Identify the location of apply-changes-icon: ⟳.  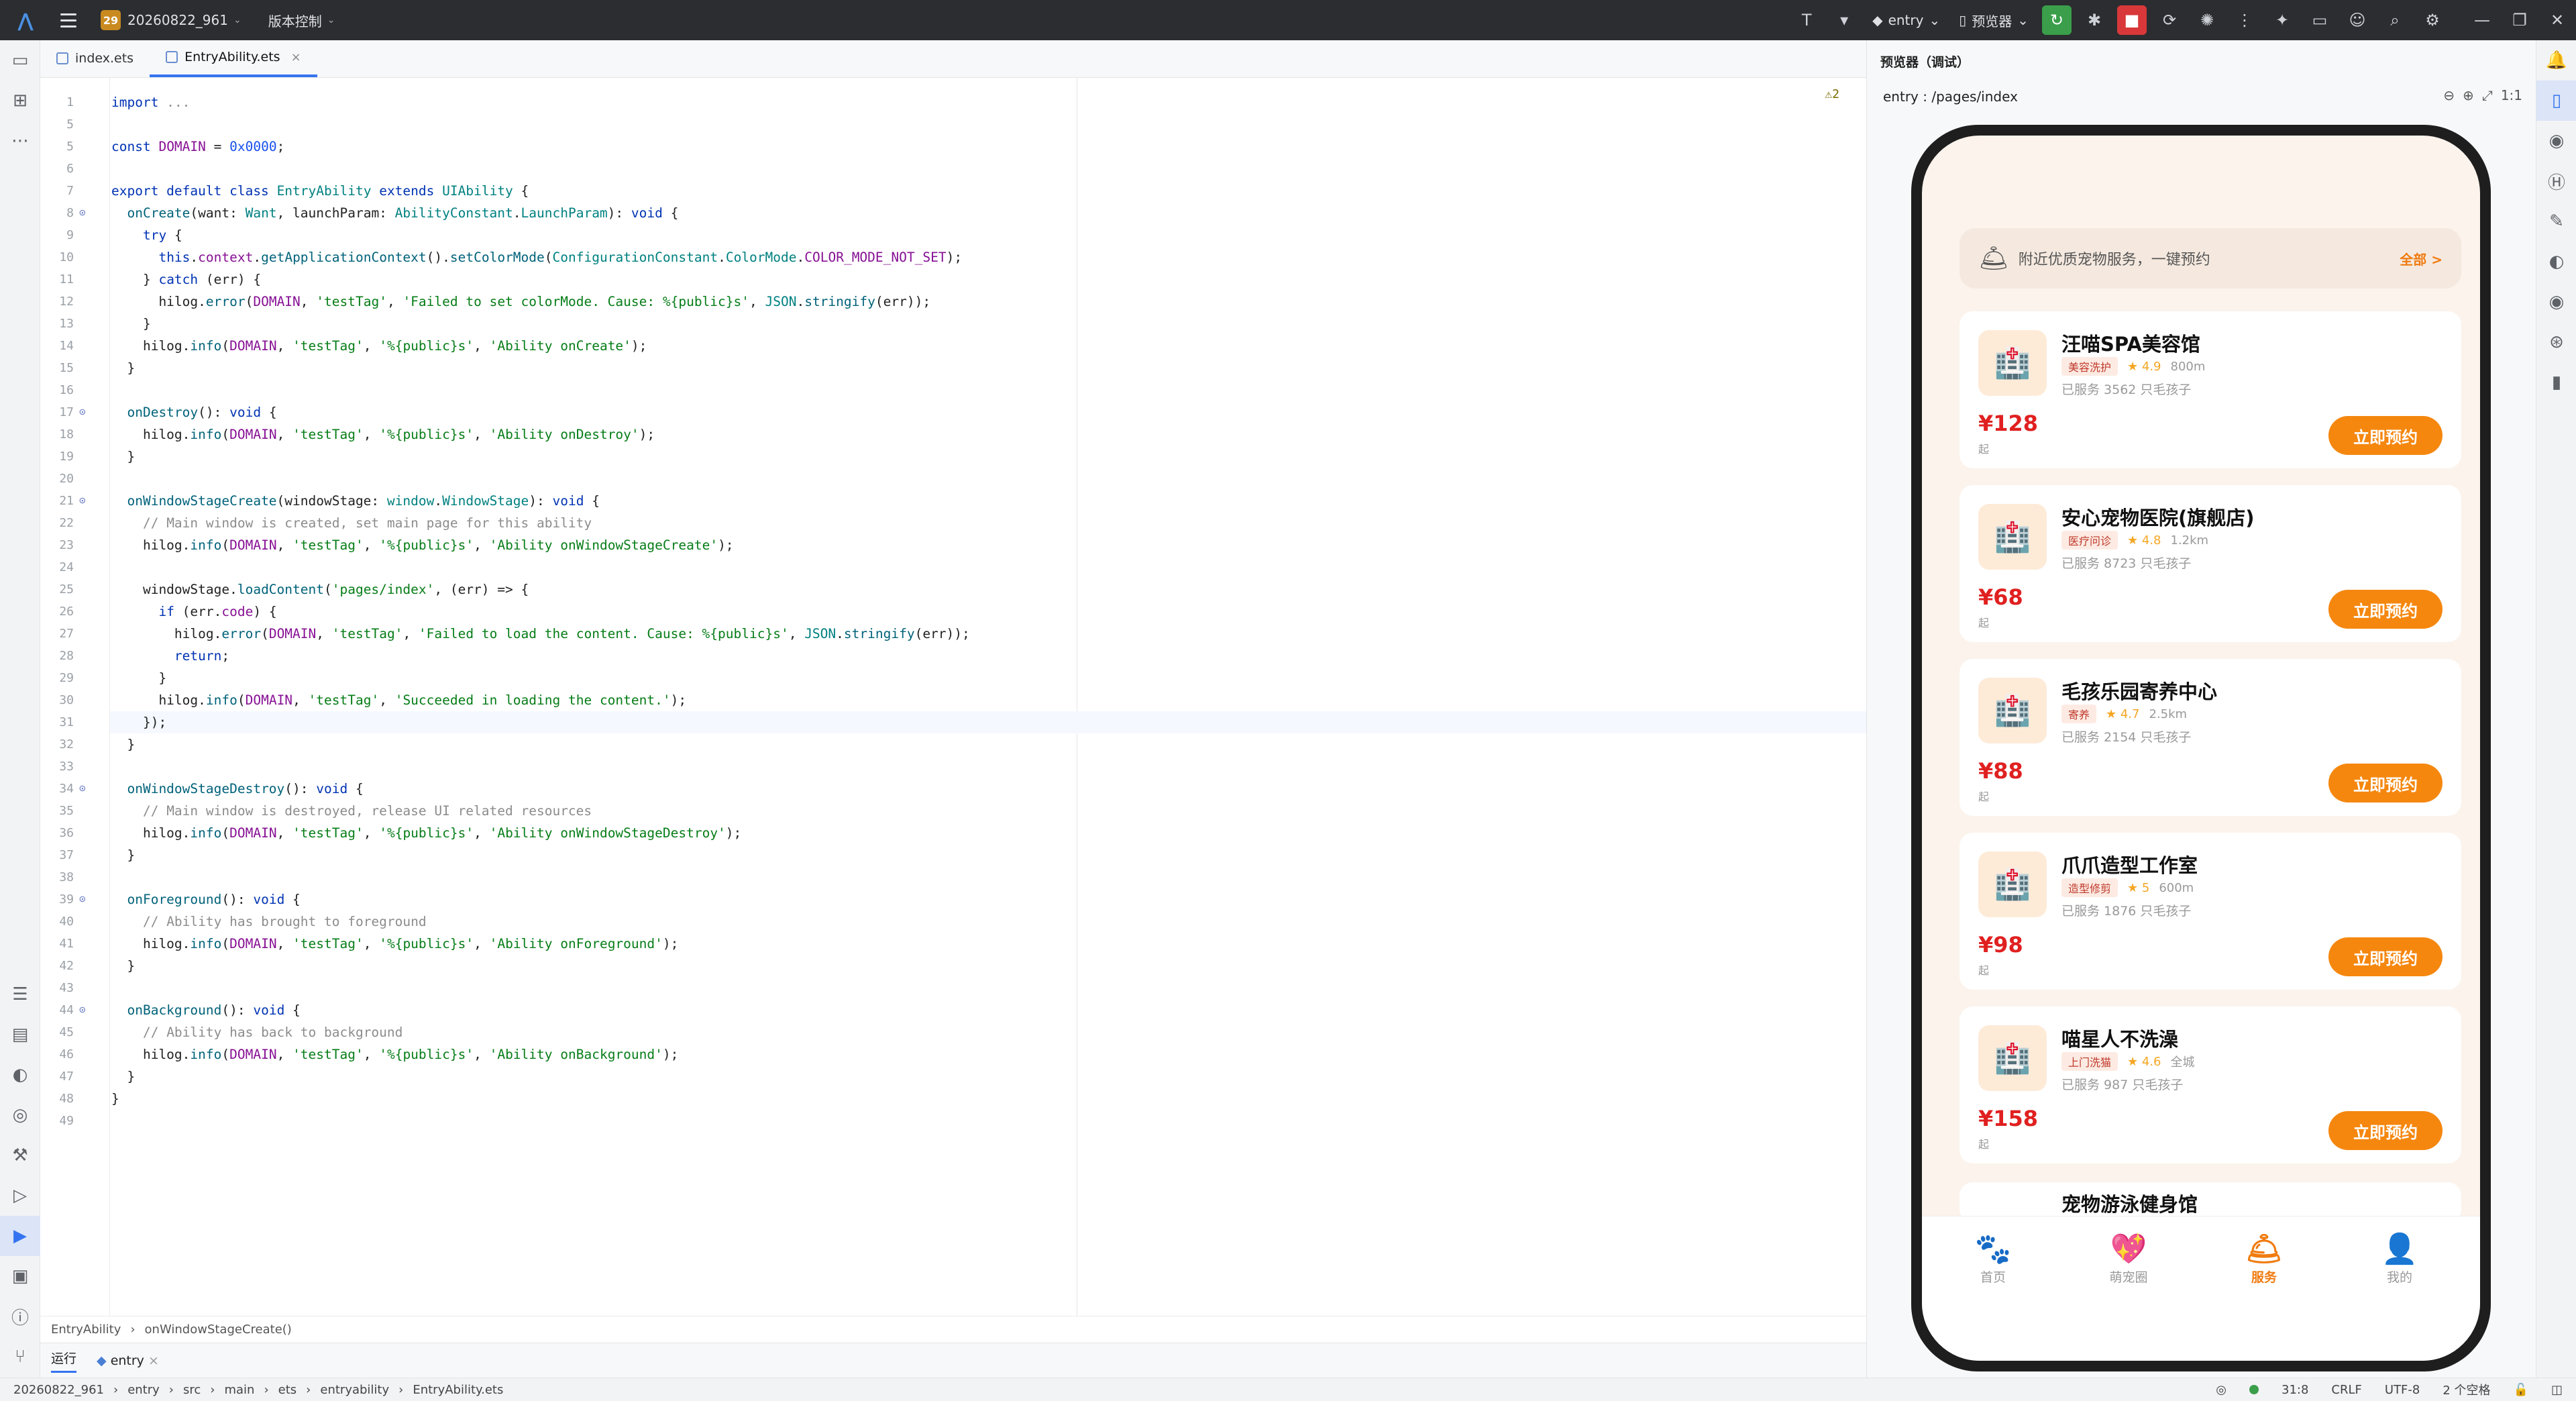
(2169, 20).